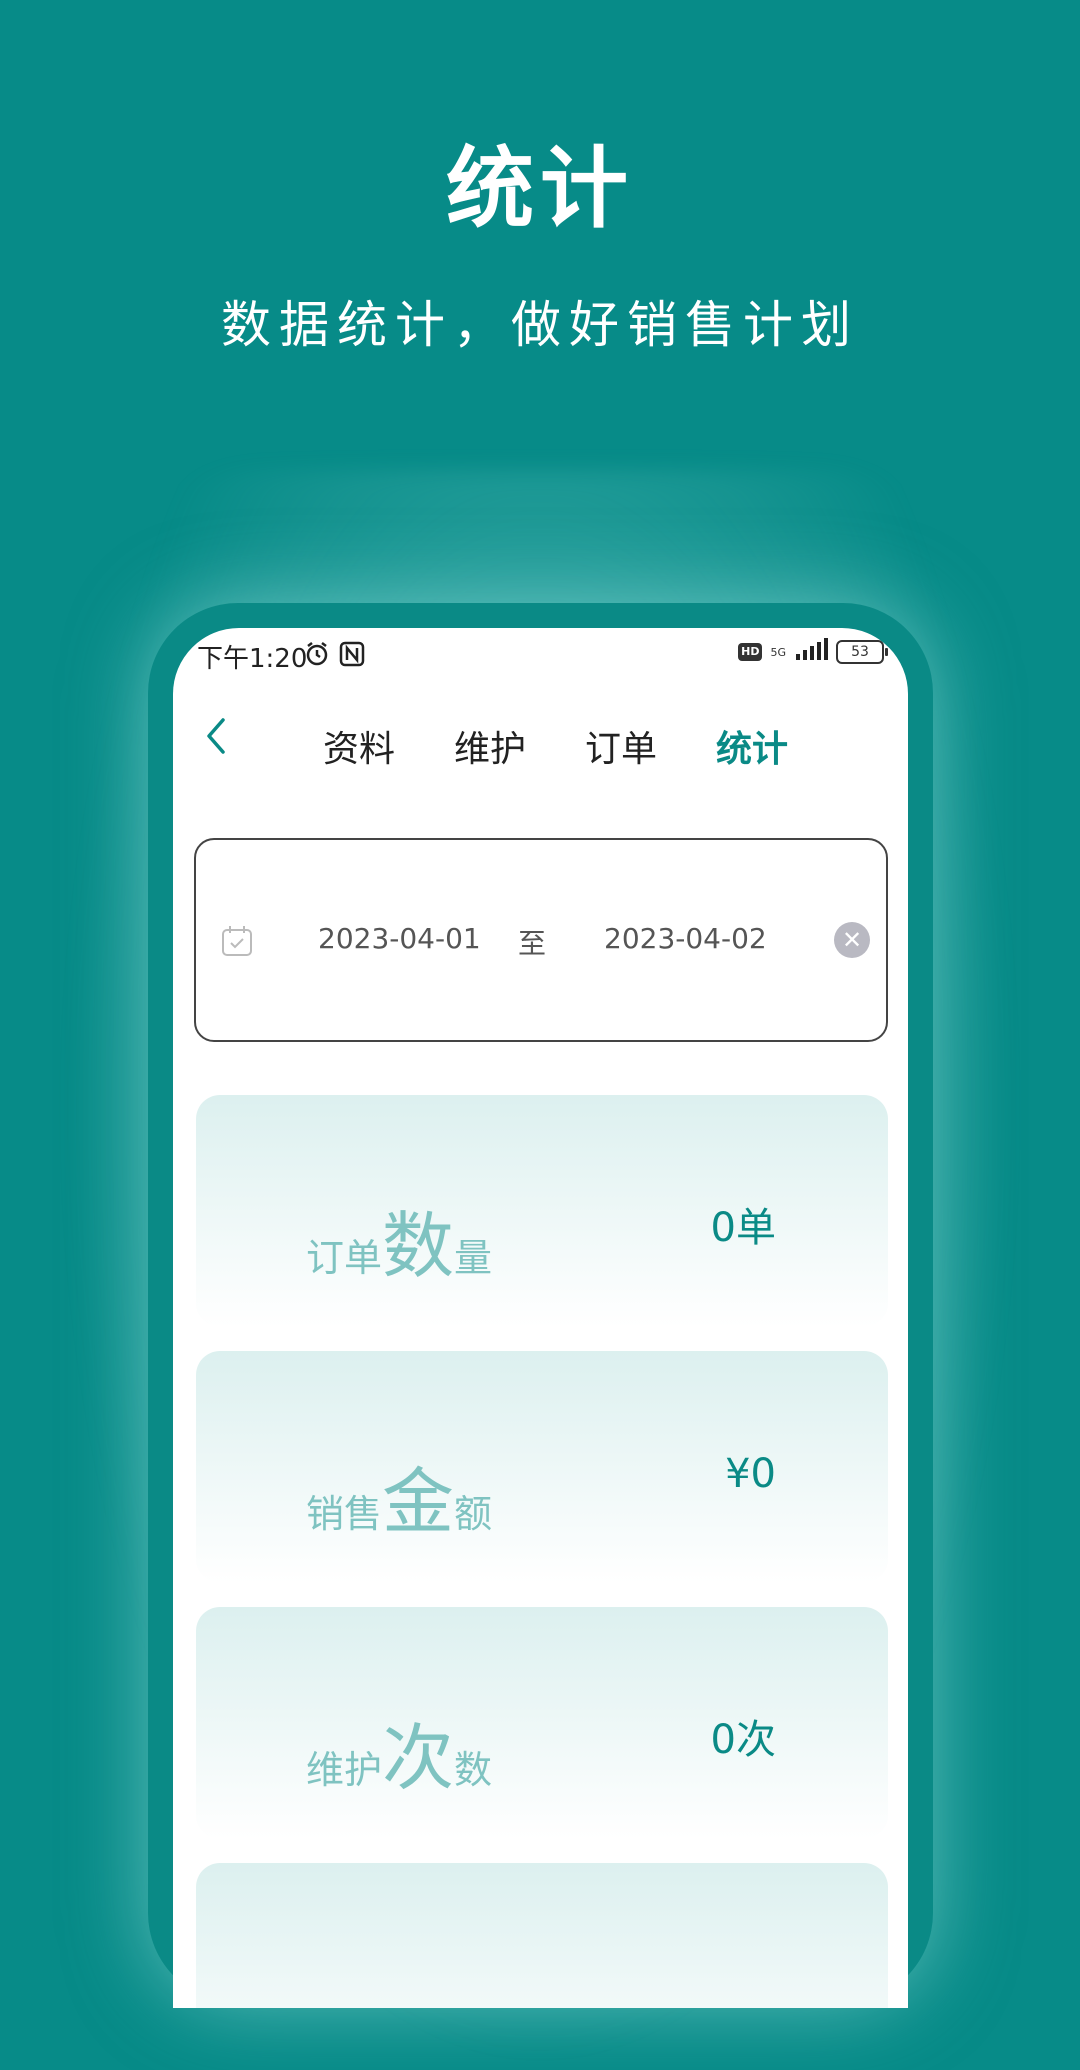  Describe the element at coordinates (540, 743) in the screenshot. I see `nav-bar: 资料 维护 订单 统计` at that location.